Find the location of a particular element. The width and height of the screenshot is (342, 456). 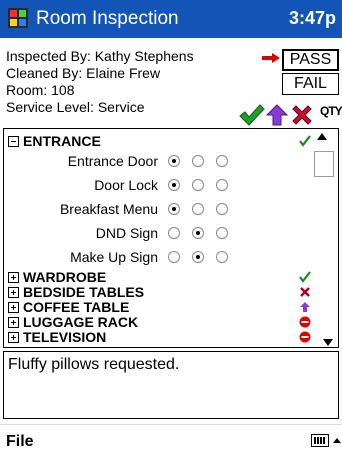

section-label: TELEVISION is located at coordinates (65, 337).